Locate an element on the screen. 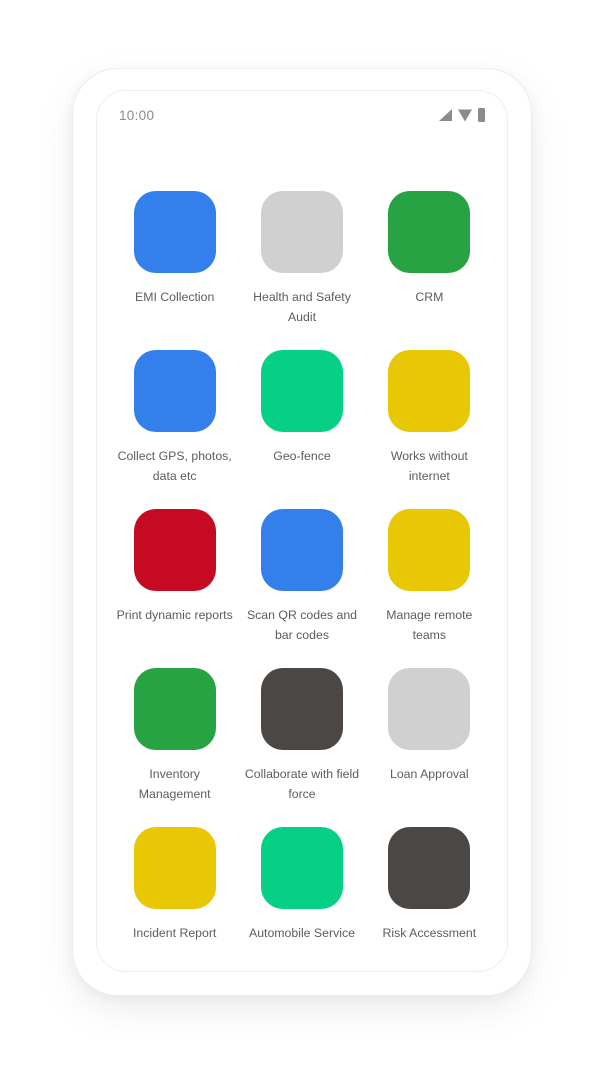 This screenshot has height=1073, width=604. app-tile-label: Print dynamic reports is located at coordinates (174, 615).